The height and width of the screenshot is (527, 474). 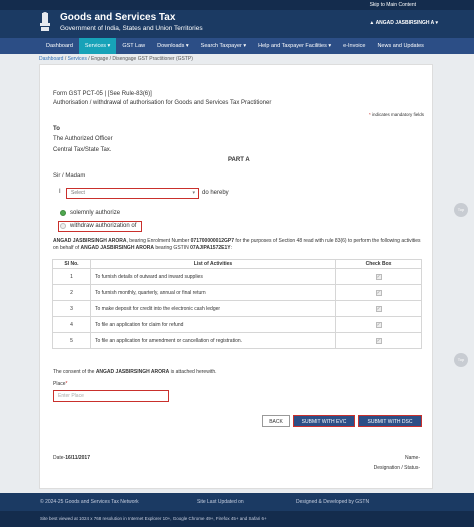 I want to click on date-row: Date-16/11/2017, so click(x=71, y=458).